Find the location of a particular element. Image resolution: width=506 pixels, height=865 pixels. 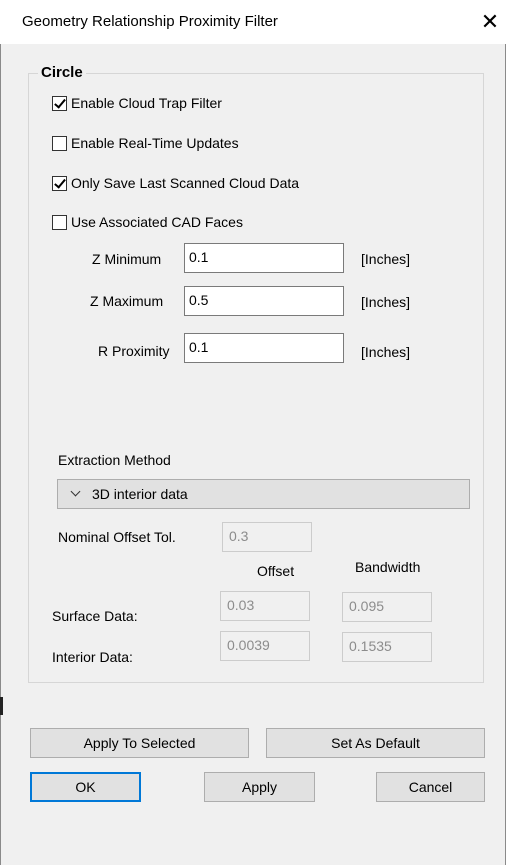

window-border-left is located at coordinates (0, 454).